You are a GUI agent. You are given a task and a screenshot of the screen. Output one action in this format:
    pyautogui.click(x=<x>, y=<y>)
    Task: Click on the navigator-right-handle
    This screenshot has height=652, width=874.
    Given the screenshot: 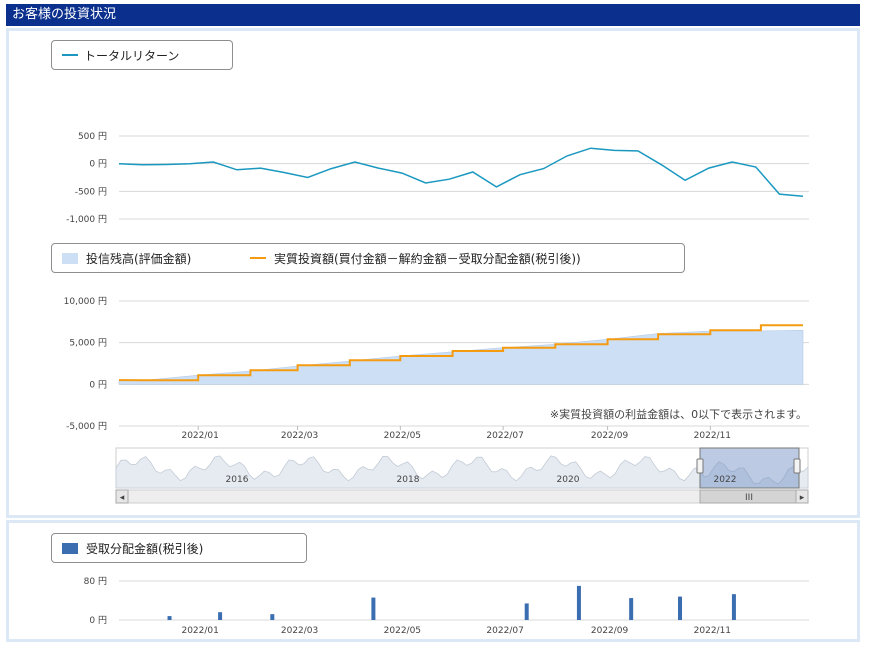 What is the action you would take?
    pyautogui.click(x=797, y=466)
    